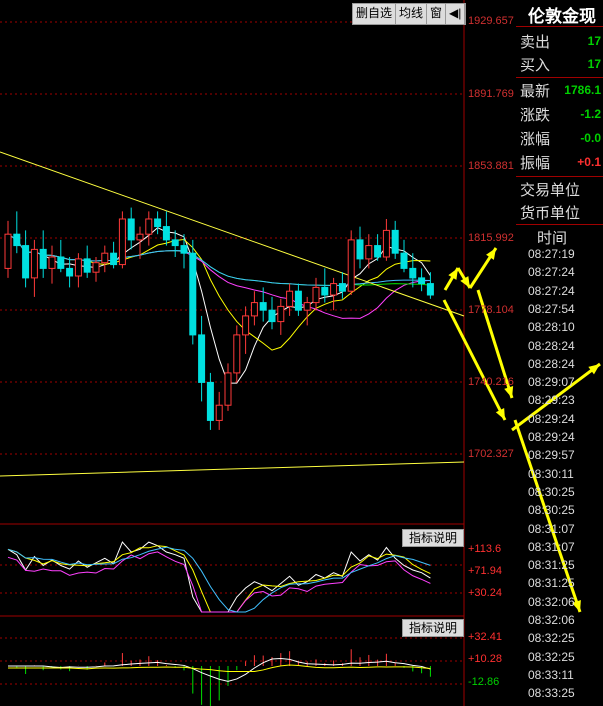 This screenshot has width=603, height=706. What do you see at coordinates (535, 65) in the screenshot?
I see `buy-label: 买入` at bounding box center [535, 65].